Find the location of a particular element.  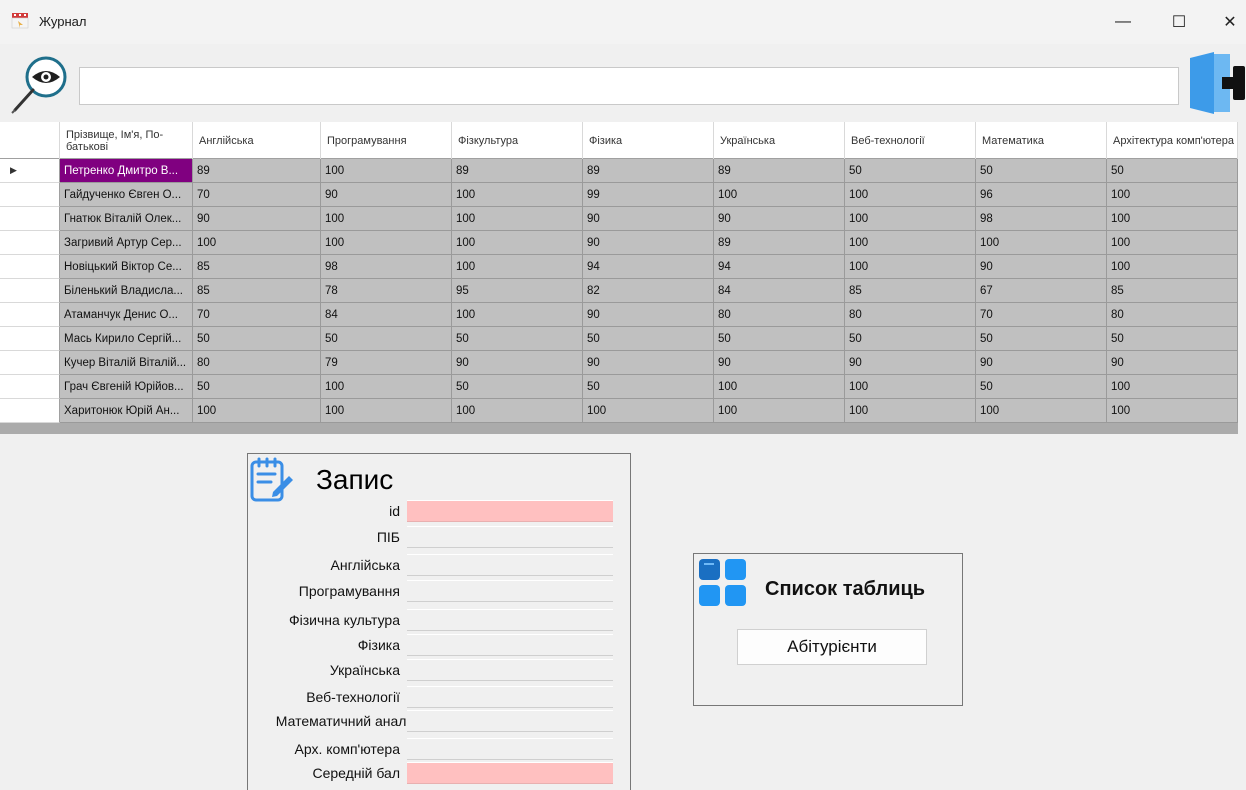

eye-magnifier-icon is located at coordinates (40, 86).